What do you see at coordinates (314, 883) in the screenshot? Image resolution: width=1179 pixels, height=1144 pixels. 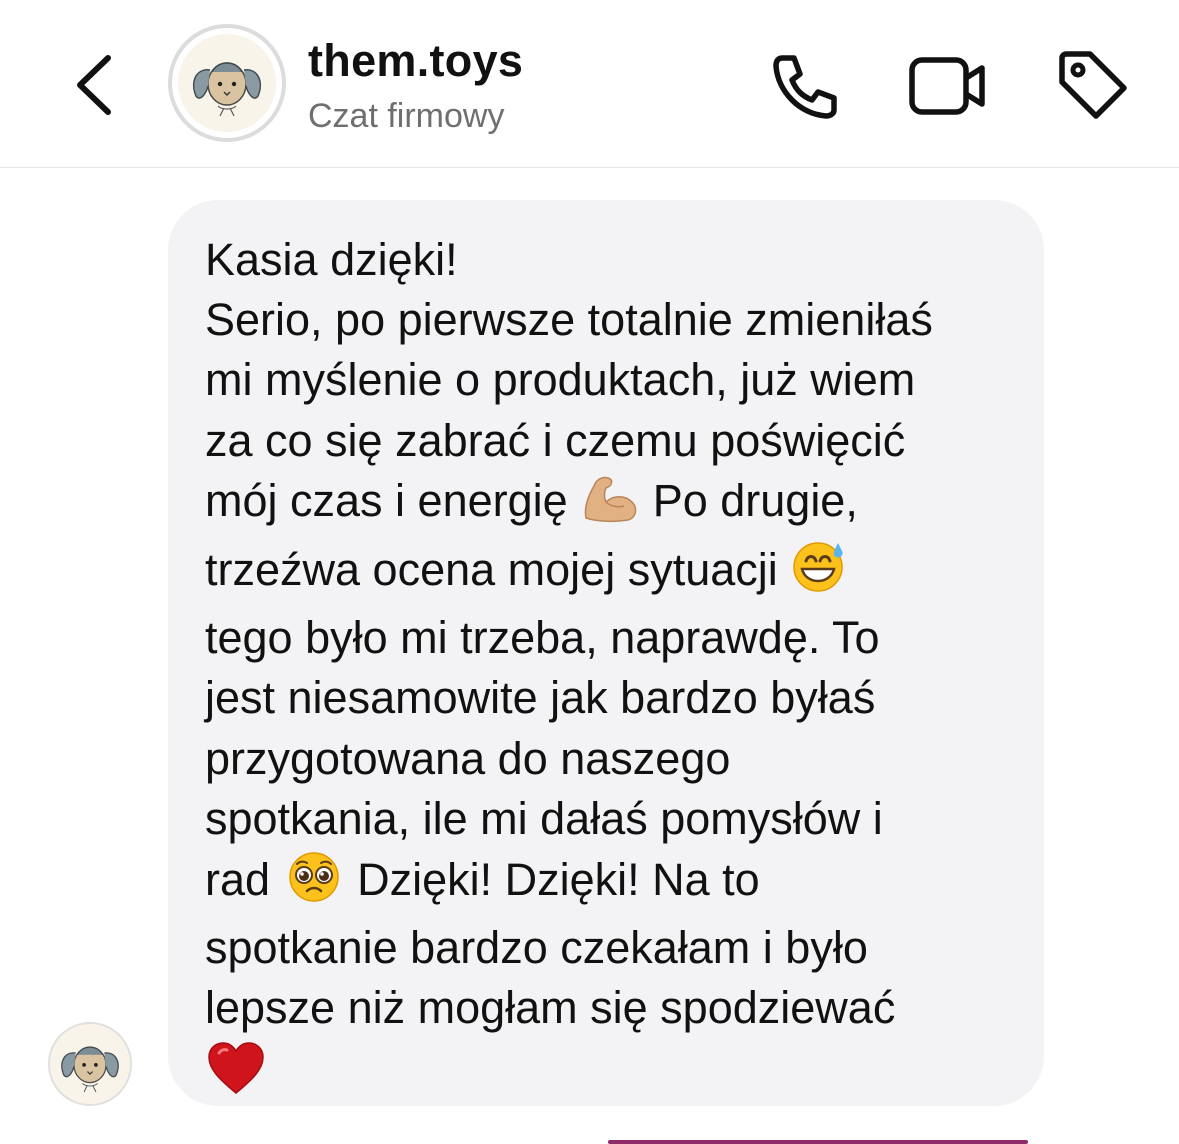 I see `pleading-face-emoji-icon` at bounding box center [314, 883].